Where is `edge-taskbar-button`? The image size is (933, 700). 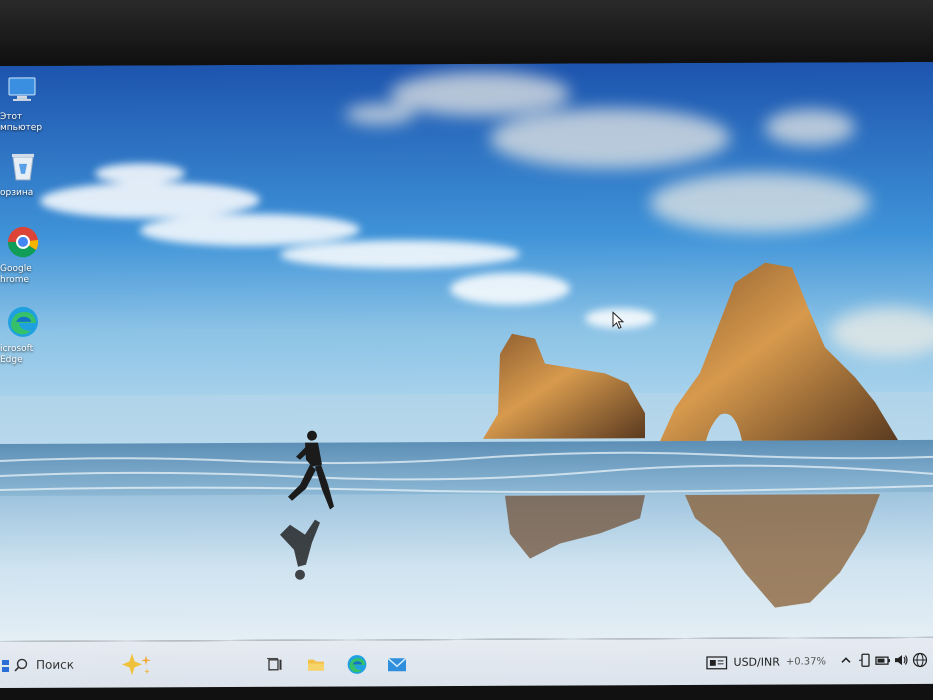 edge-taskbar-button is located at coordinates (357, 663).